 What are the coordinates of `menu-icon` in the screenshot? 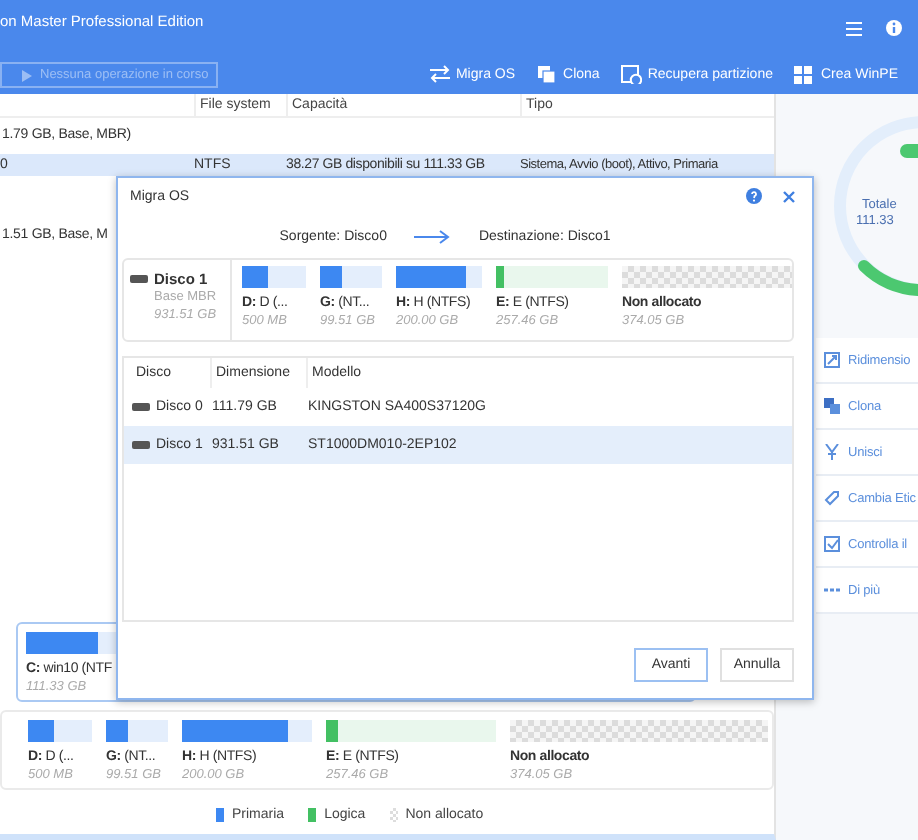 It's located at (854, 28).